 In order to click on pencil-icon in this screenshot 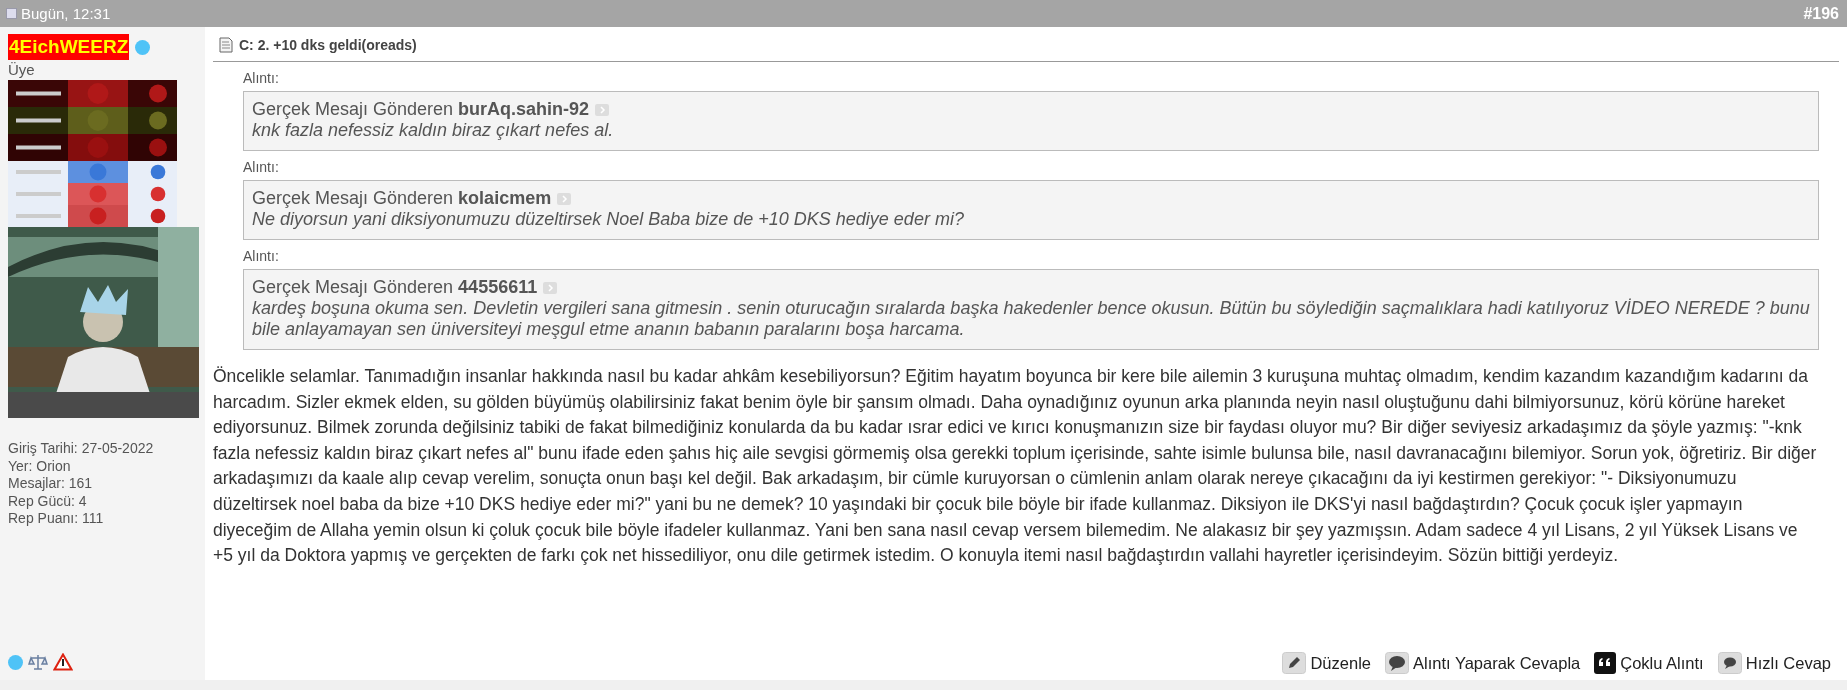, I will do `click(1294, 663)`.